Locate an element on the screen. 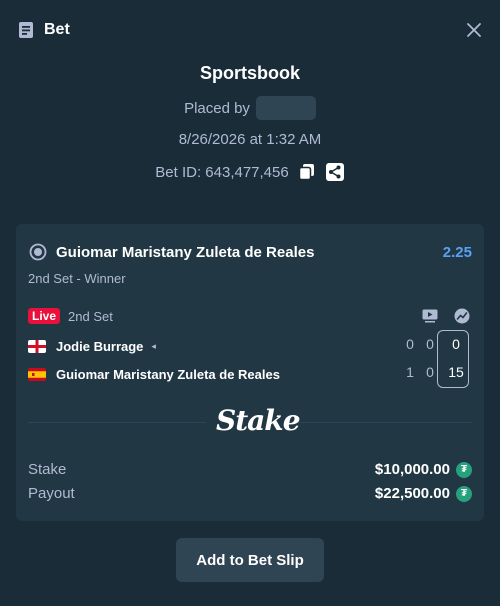 Image resolution: width=500 pixels, height=606 pixels. stake-logo: Stake is located at coordinates (258, 420).